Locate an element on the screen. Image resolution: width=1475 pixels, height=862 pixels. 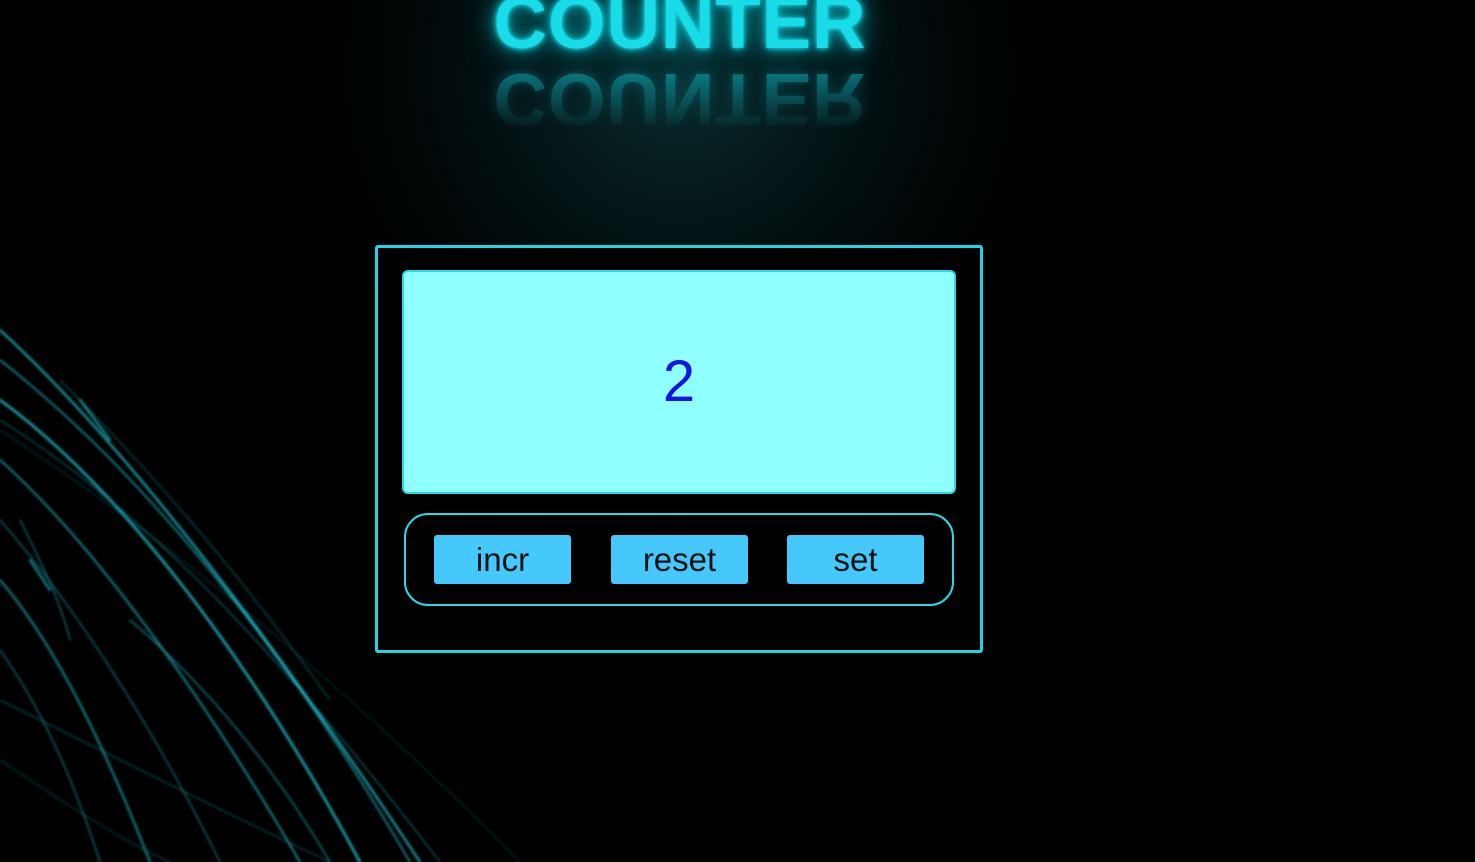
counter-value: 2 is located at coordinates (679, 381).